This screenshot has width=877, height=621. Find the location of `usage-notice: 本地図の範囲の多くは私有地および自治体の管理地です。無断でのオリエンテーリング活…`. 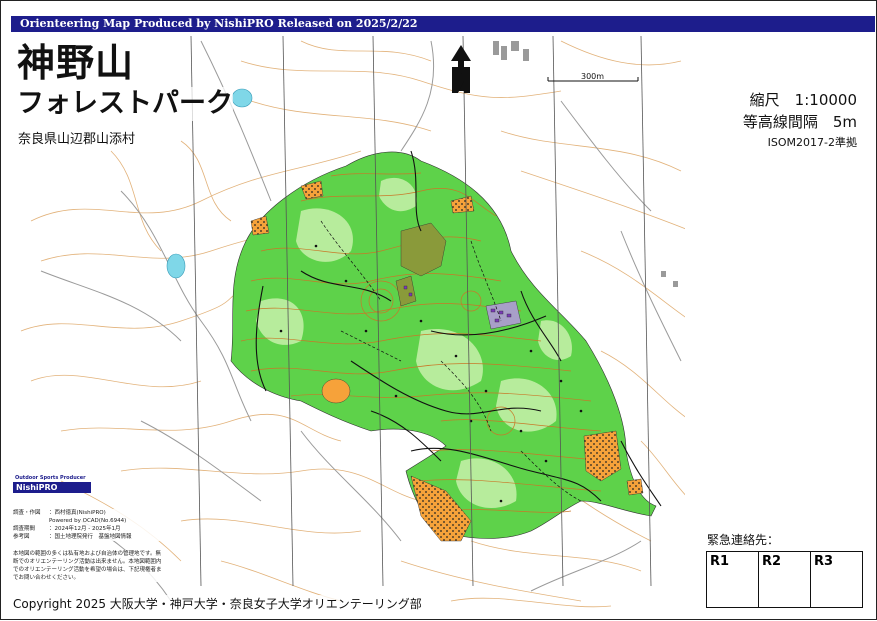

usage-notice: 本地図の範囲の多くは私有地および自治体の管理地です。無断でのオリエンテーリング活… is located at coordinates (88, 566).